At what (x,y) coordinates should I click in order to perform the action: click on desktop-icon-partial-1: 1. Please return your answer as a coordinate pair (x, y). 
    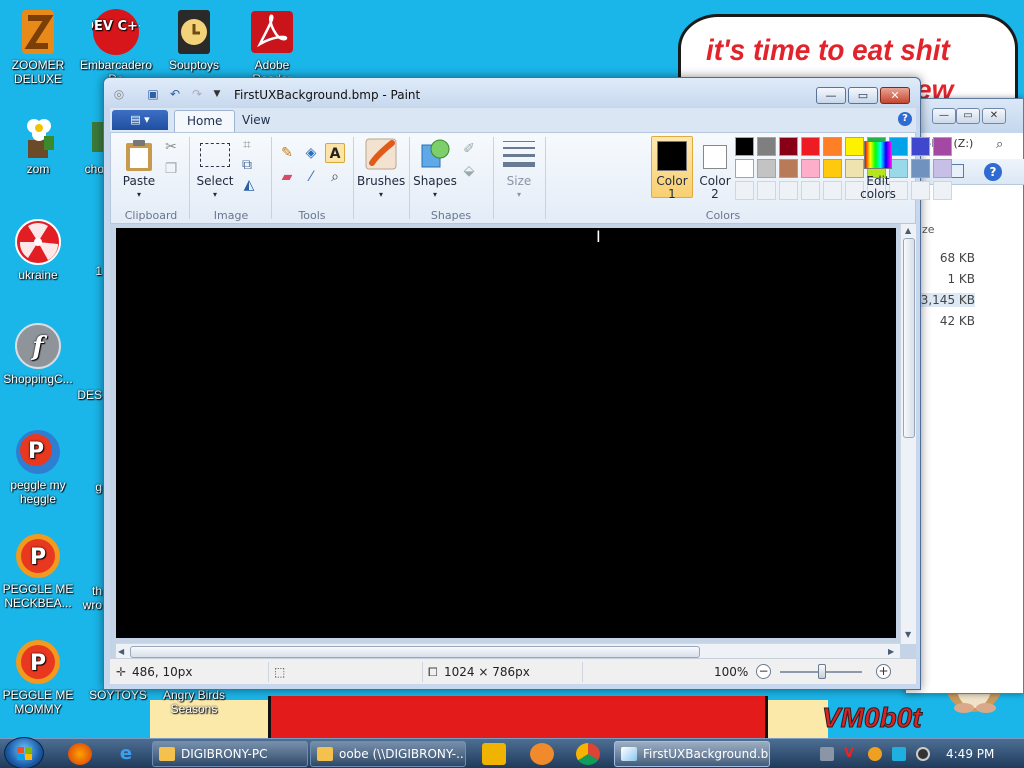
    Looking at the image, I should click on (88, 271).